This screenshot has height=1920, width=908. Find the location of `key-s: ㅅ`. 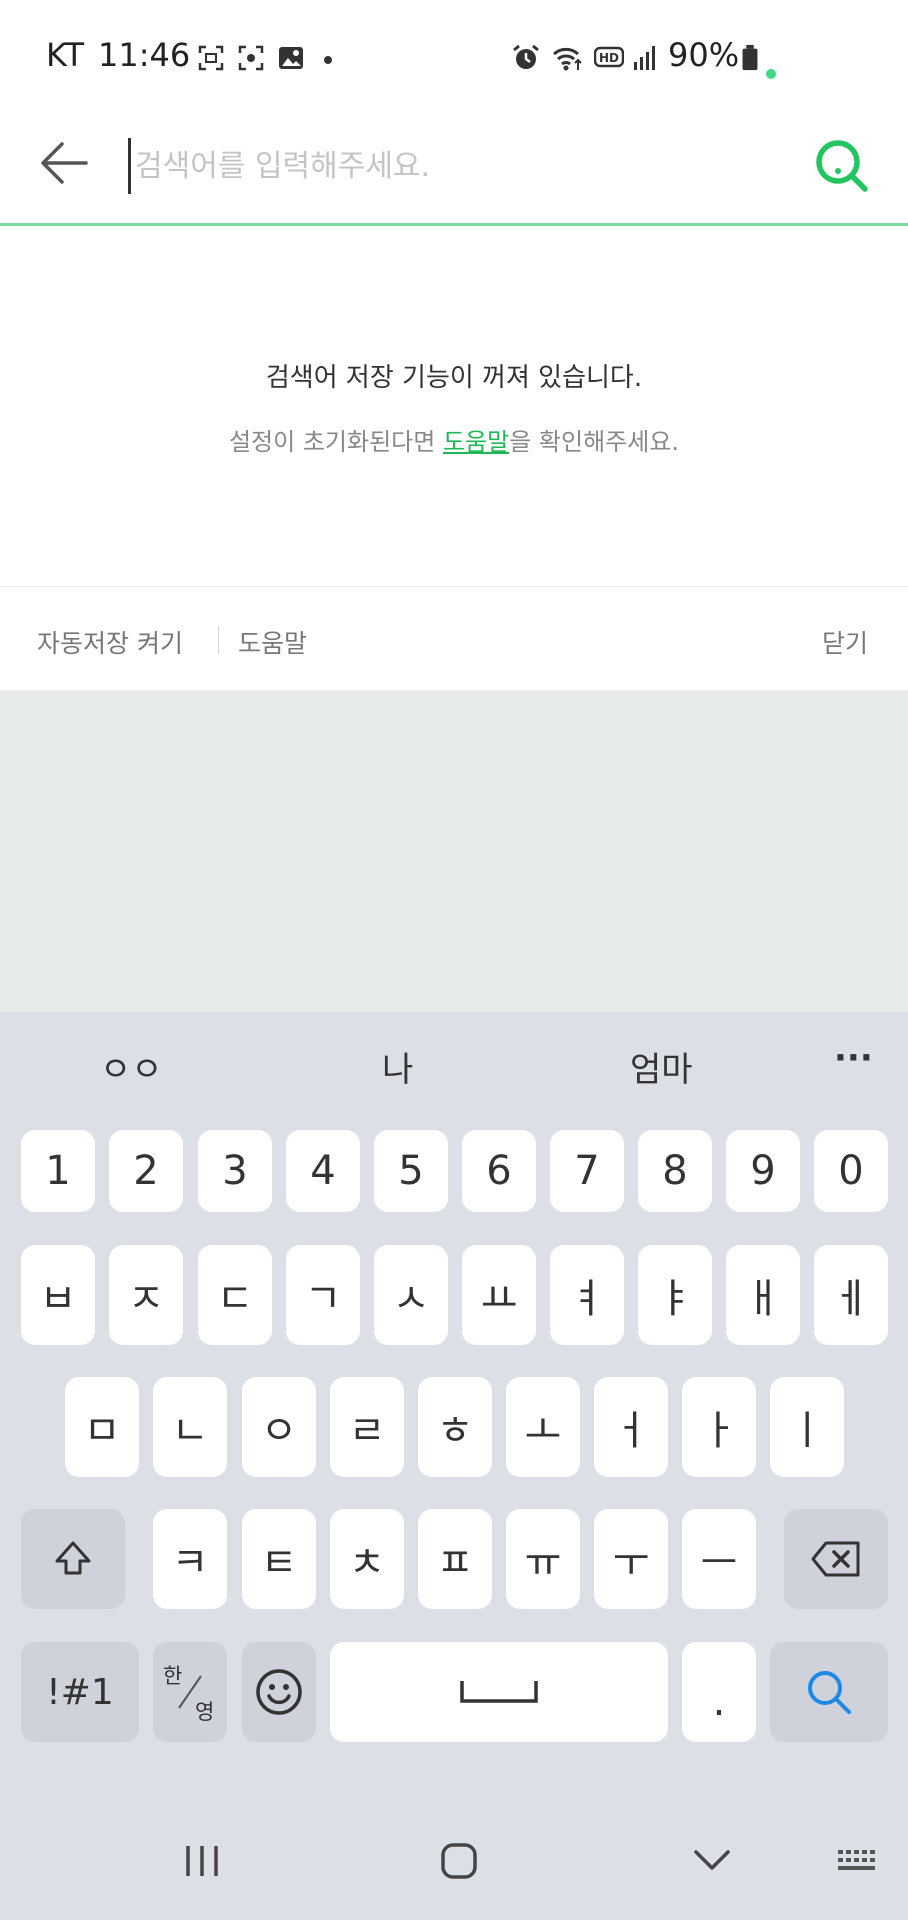

key-s: ㅅ is located at coordinates (411, 1295).